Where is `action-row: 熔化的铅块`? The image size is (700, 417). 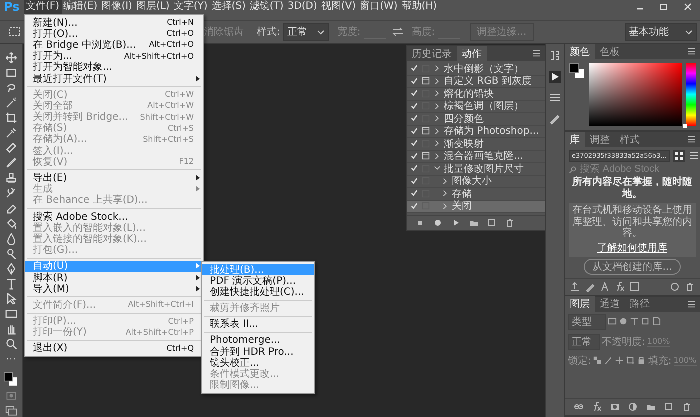
action-row: 熔化的铅块 is located at coordinates (476, 94).